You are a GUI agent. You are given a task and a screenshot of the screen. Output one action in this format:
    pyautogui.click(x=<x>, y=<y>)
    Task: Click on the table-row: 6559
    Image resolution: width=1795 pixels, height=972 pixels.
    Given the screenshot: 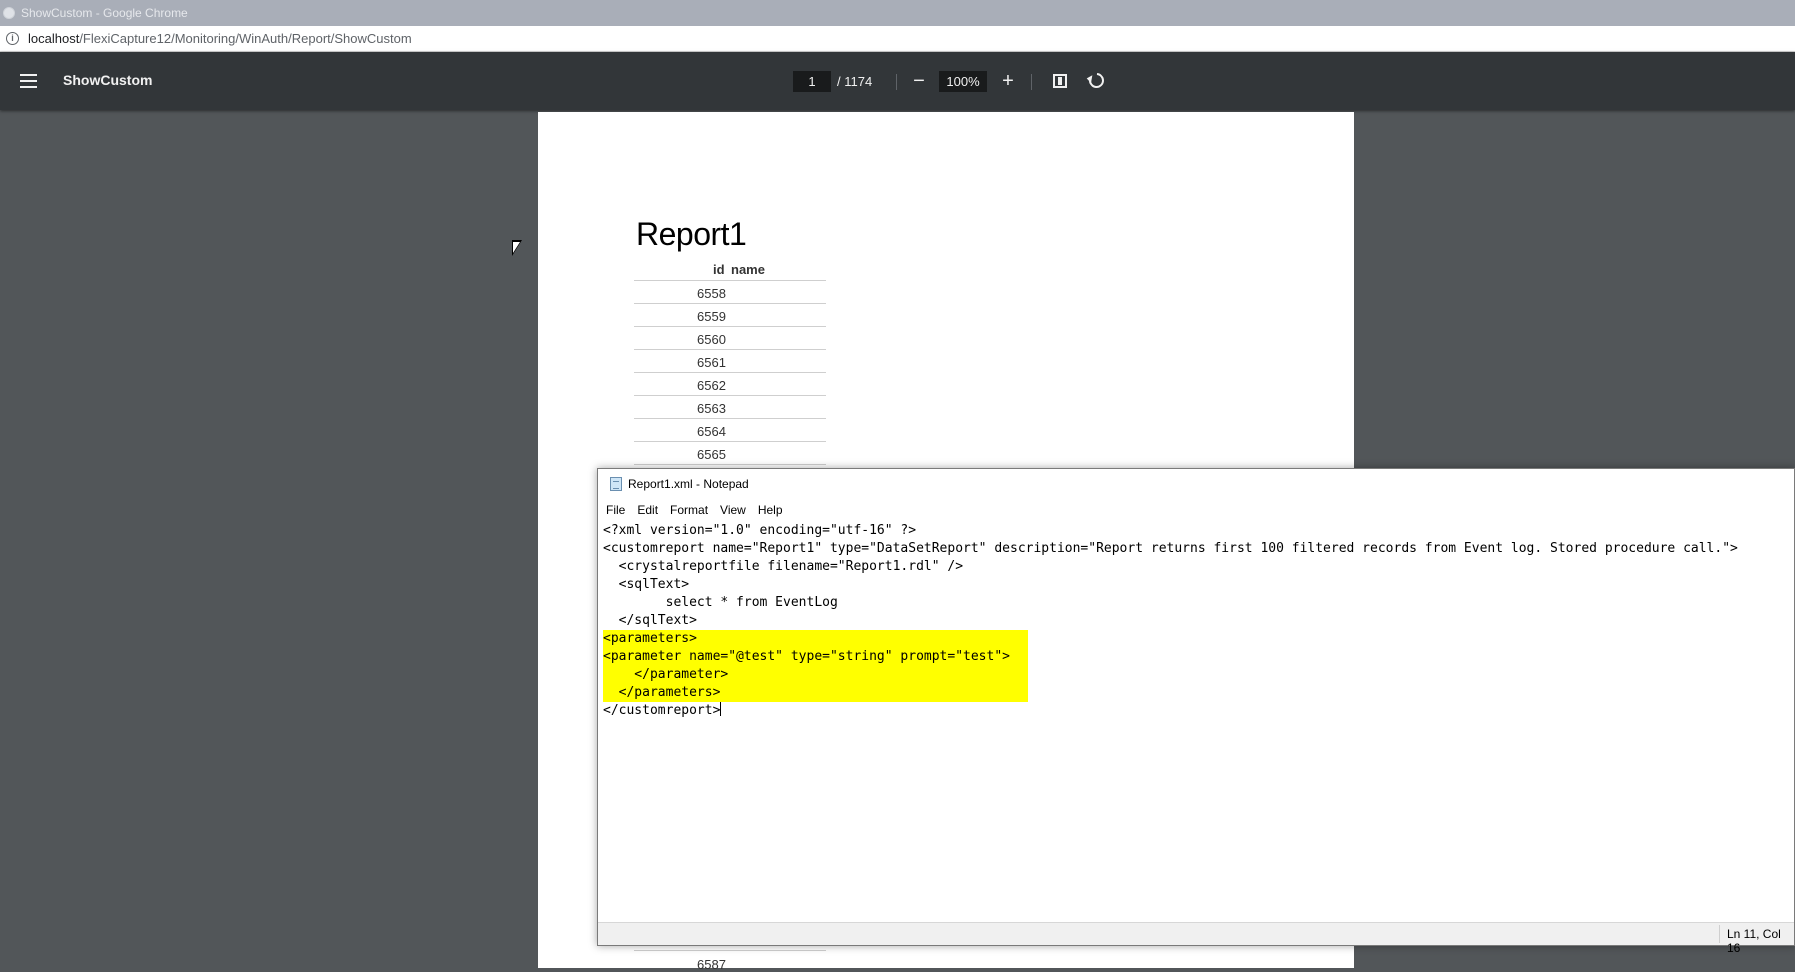 What is the action you would take?
    pyautogui.click(x=730, y=315)
    